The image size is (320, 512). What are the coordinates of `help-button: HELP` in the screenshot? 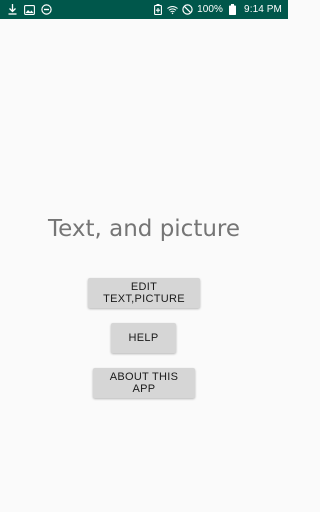 It's located at (143, 338).